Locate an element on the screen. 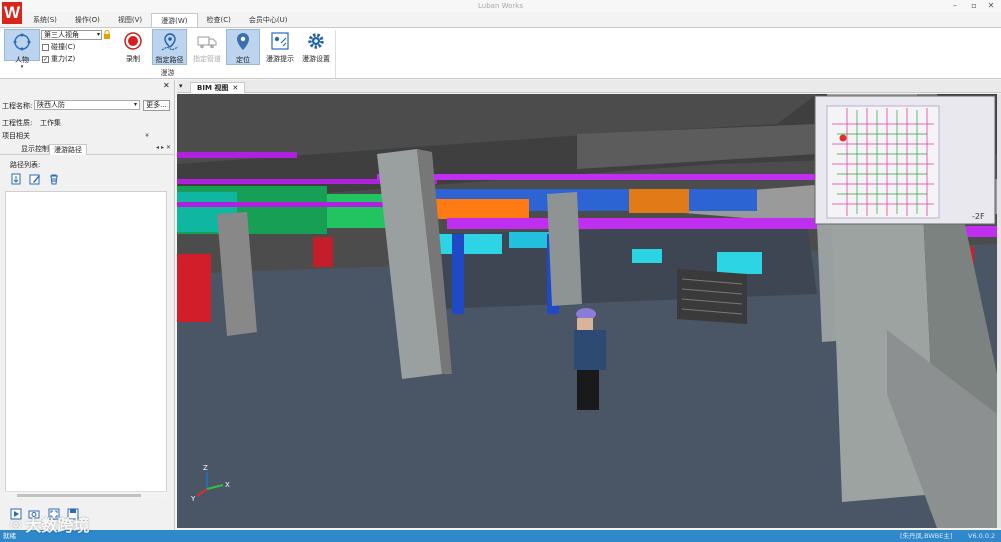  specify-path-button: 指定路径 is located at coordinates (169, 47).